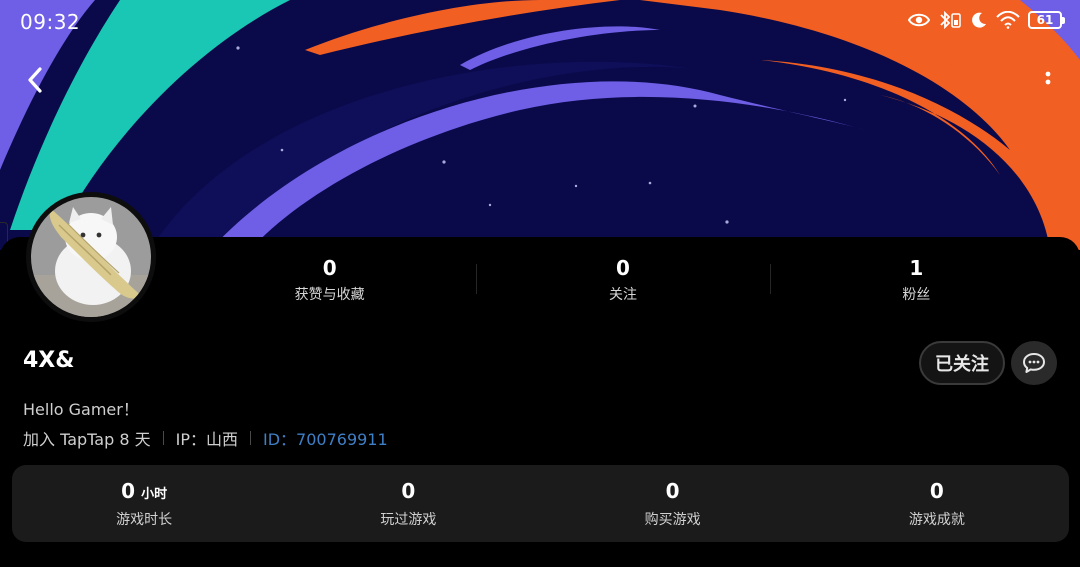 This screenshot has height=567, width=1080. What do you see at coordinates (916, 295) in the screenshot?
I see `stat-label: 粉丝` at bounding box center [916, 295].